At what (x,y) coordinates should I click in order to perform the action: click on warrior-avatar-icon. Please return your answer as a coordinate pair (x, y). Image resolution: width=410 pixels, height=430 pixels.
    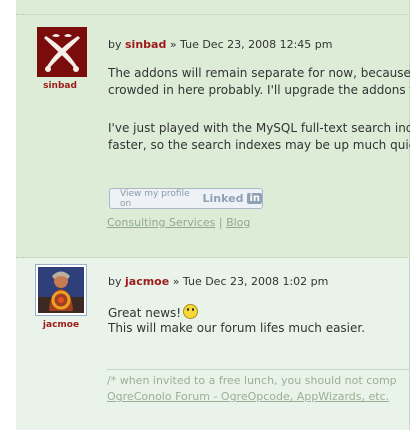
    Looking at the image, I should click on (61, 290).